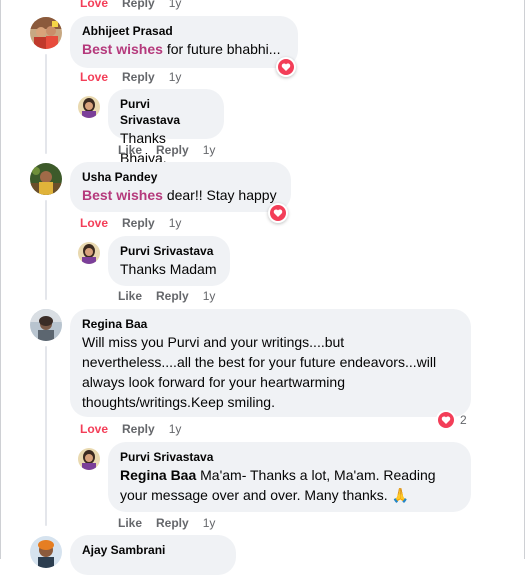  Describe the element at coordinates (316, 475) in the screenshot. I see `reply-body: Ma'am- Thanks a lot, Ma'am. Reading` at that location.